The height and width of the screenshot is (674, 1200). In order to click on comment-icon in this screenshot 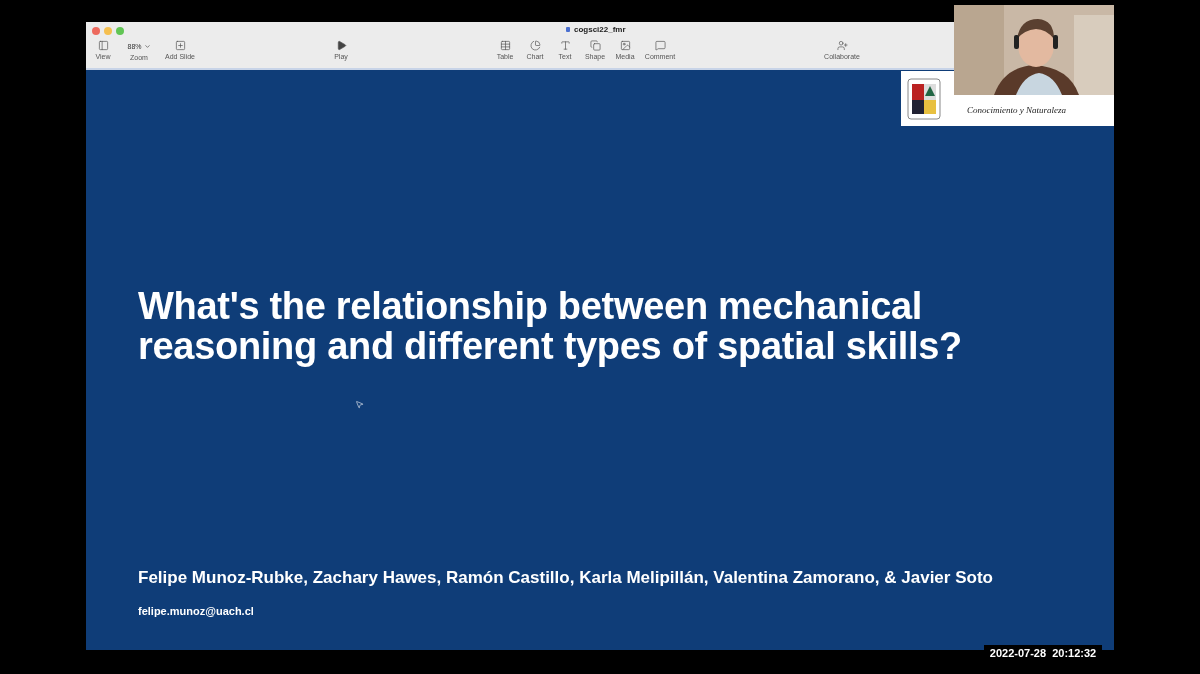, I will do `click(660, 45)`.